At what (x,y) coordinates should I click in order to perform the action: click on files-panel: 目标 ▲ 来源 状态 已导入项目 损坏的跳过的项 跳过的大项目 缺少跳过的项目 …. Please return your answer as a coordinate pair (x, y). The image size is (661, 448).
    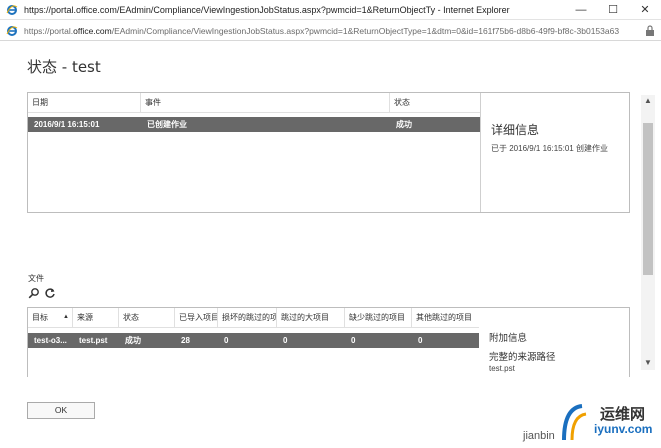
    Looking at the image, I should click on (328, 342).